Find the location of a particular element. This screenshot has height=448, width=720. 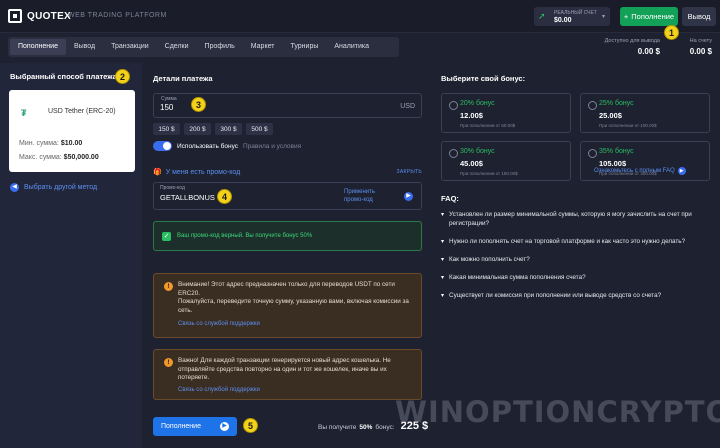

submit-deposit-button: Пополнение ▶ is located at coordinates (195, 426).